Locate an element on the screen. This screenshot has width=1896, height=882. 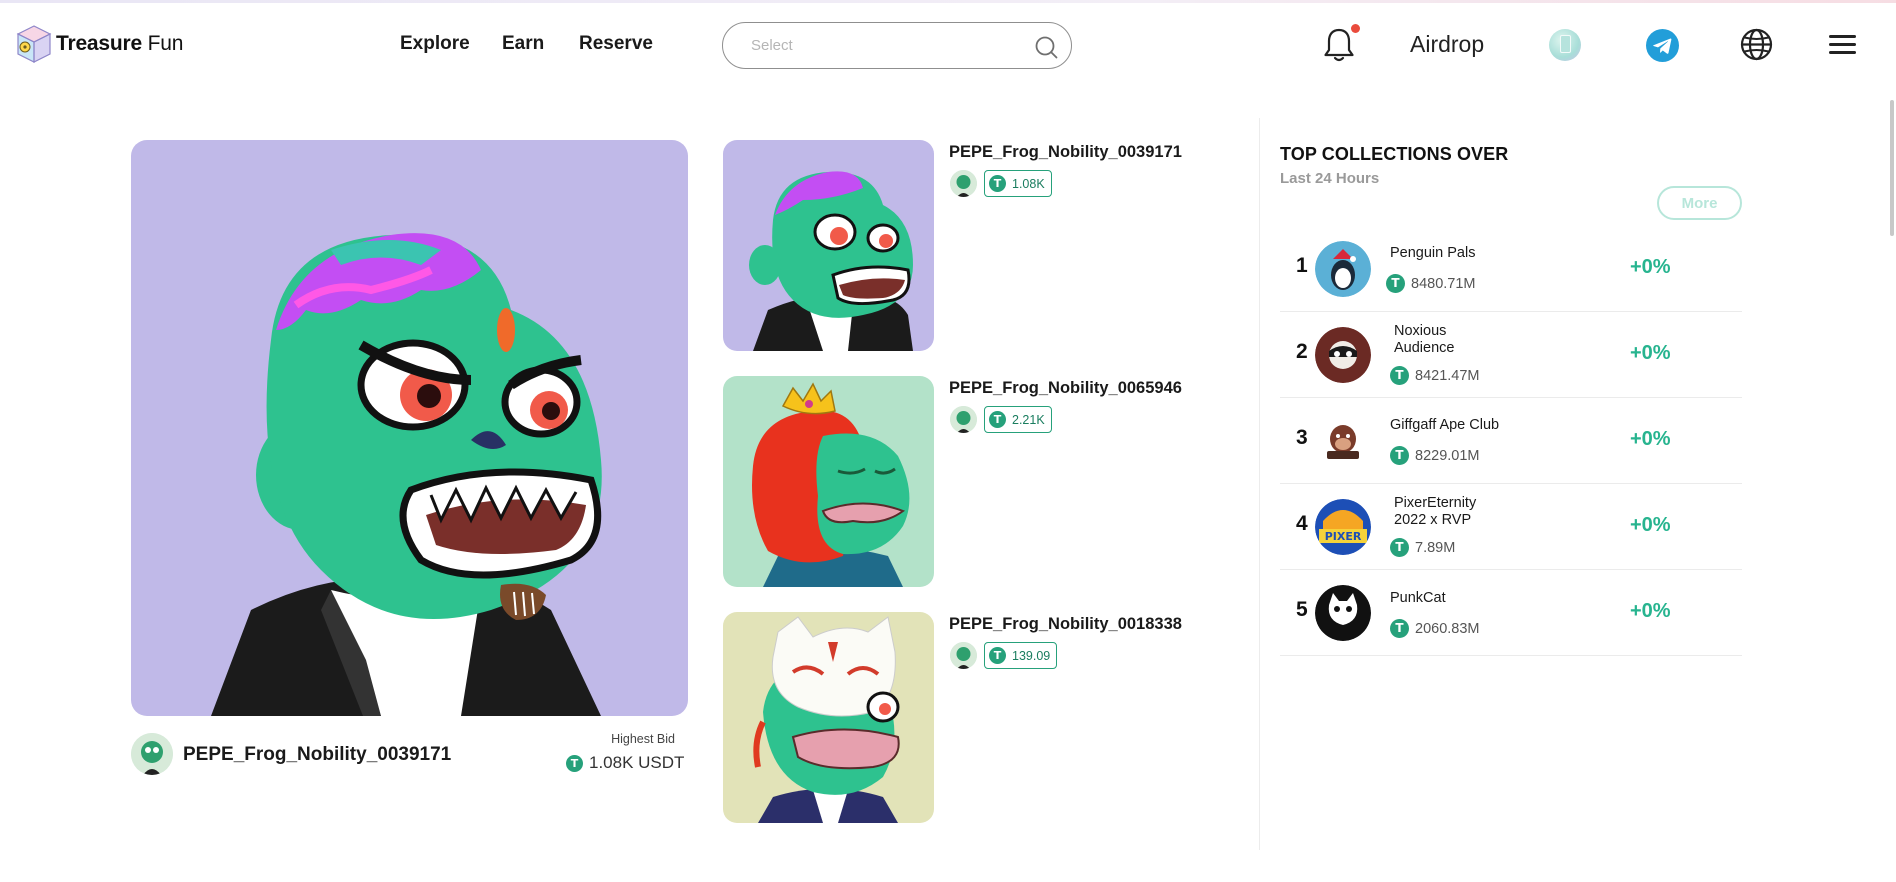
nft-card-title: PEPE_Frog_Nobility_0039171 is located at coordinates (1065, 152).